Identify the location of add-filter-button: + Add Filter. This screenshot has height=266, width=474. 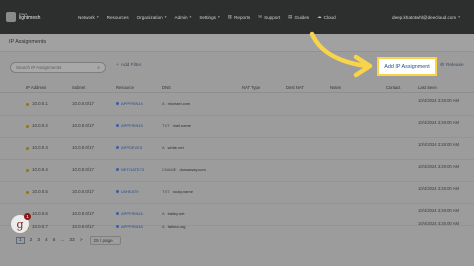
(128, 65).